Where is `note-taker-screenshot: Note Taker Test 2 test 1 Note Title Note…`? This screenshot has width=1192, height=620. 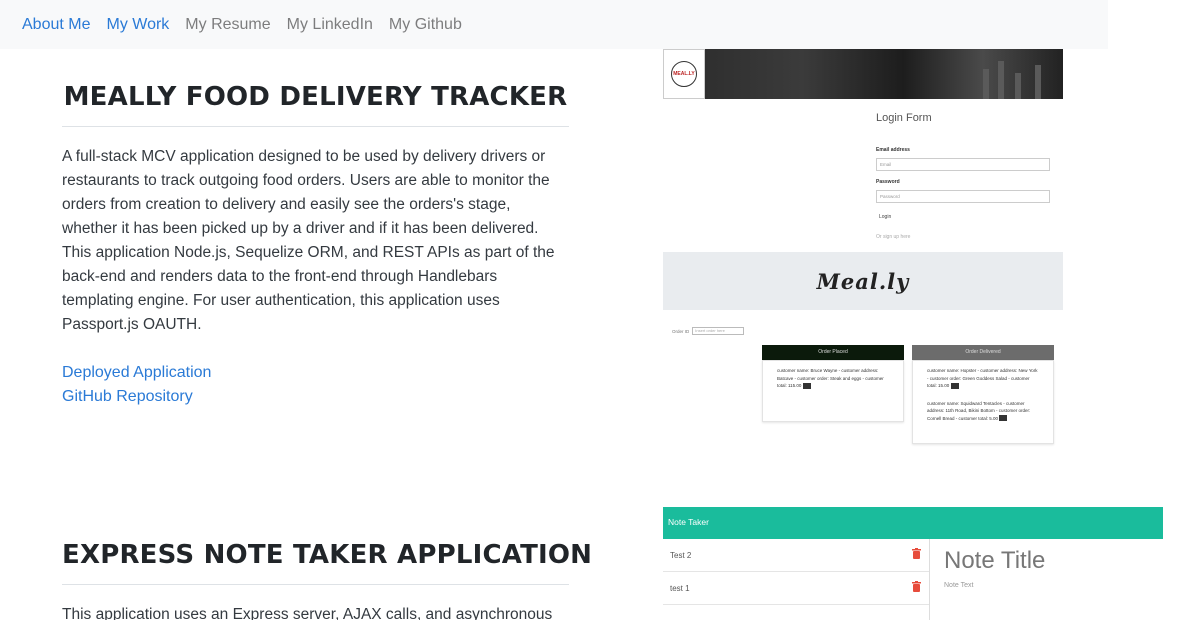
note-taker-screenshot: Note Taker Test 2 test 1 Note Title Note… is located at coordinates (913, 563).